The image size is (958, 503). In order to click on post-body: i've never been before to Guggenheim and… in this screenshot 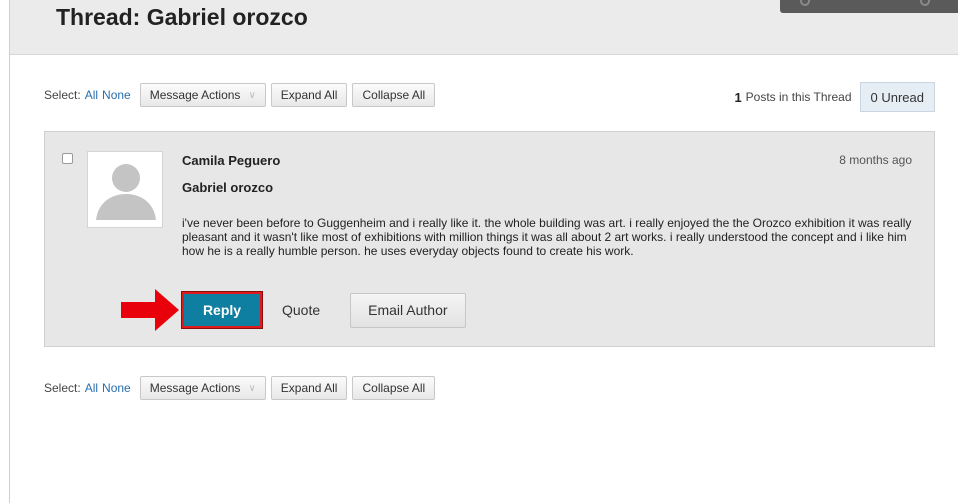, I will do `click(547, 237)`.